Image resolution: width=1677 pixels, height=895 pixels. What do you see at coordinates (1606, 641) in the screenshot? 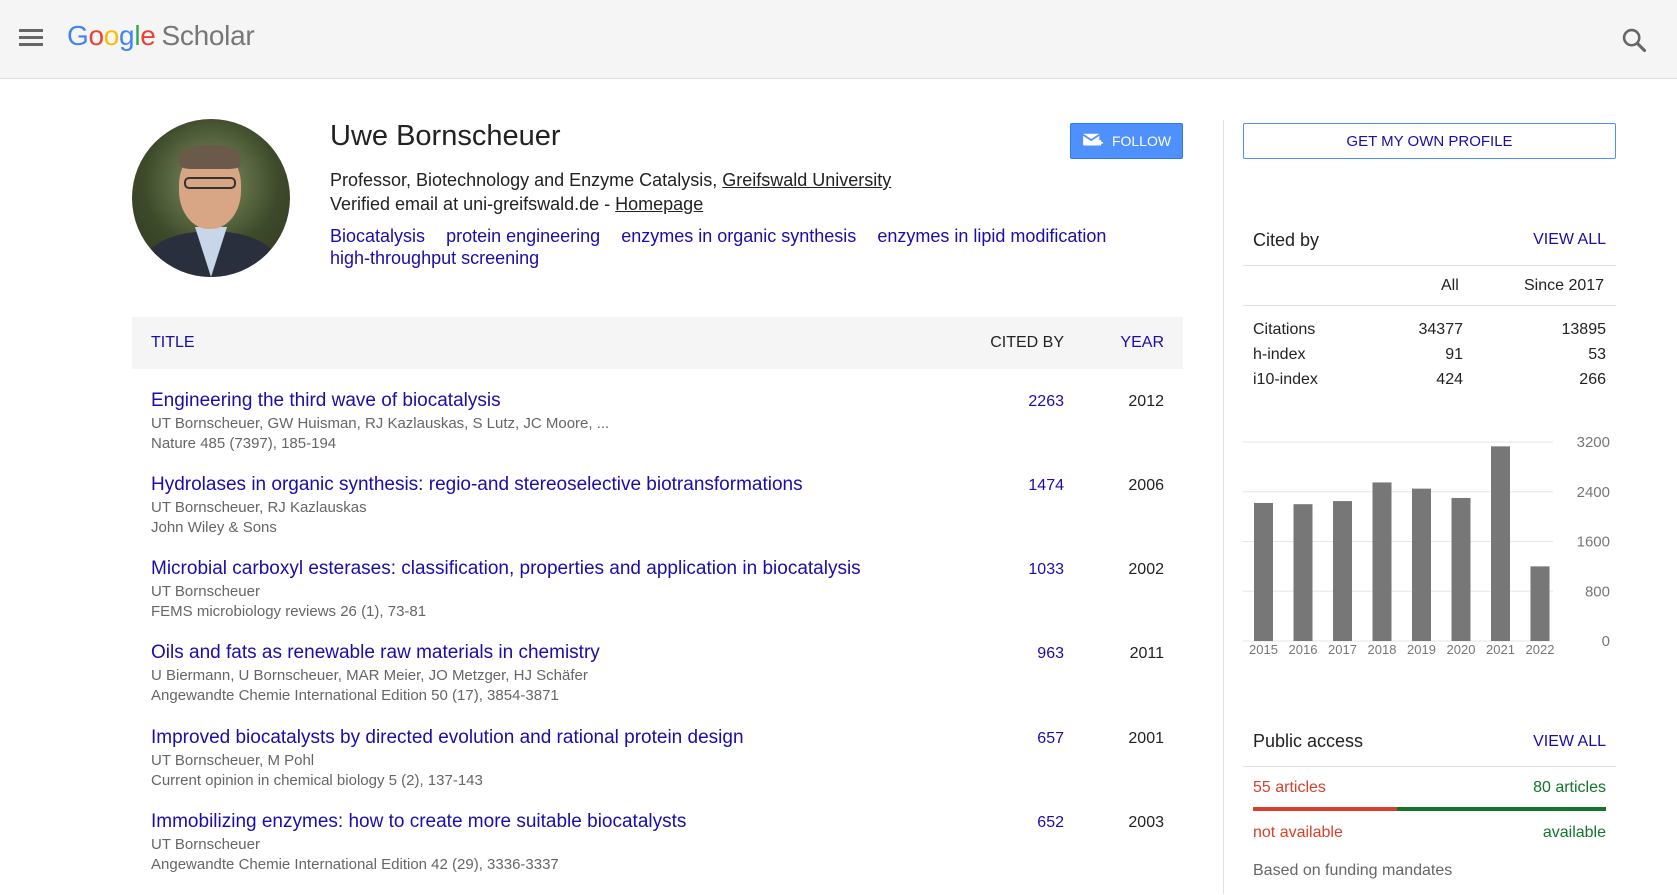
I see `y-tick-label: 0` at bounding box center [1606, 641].